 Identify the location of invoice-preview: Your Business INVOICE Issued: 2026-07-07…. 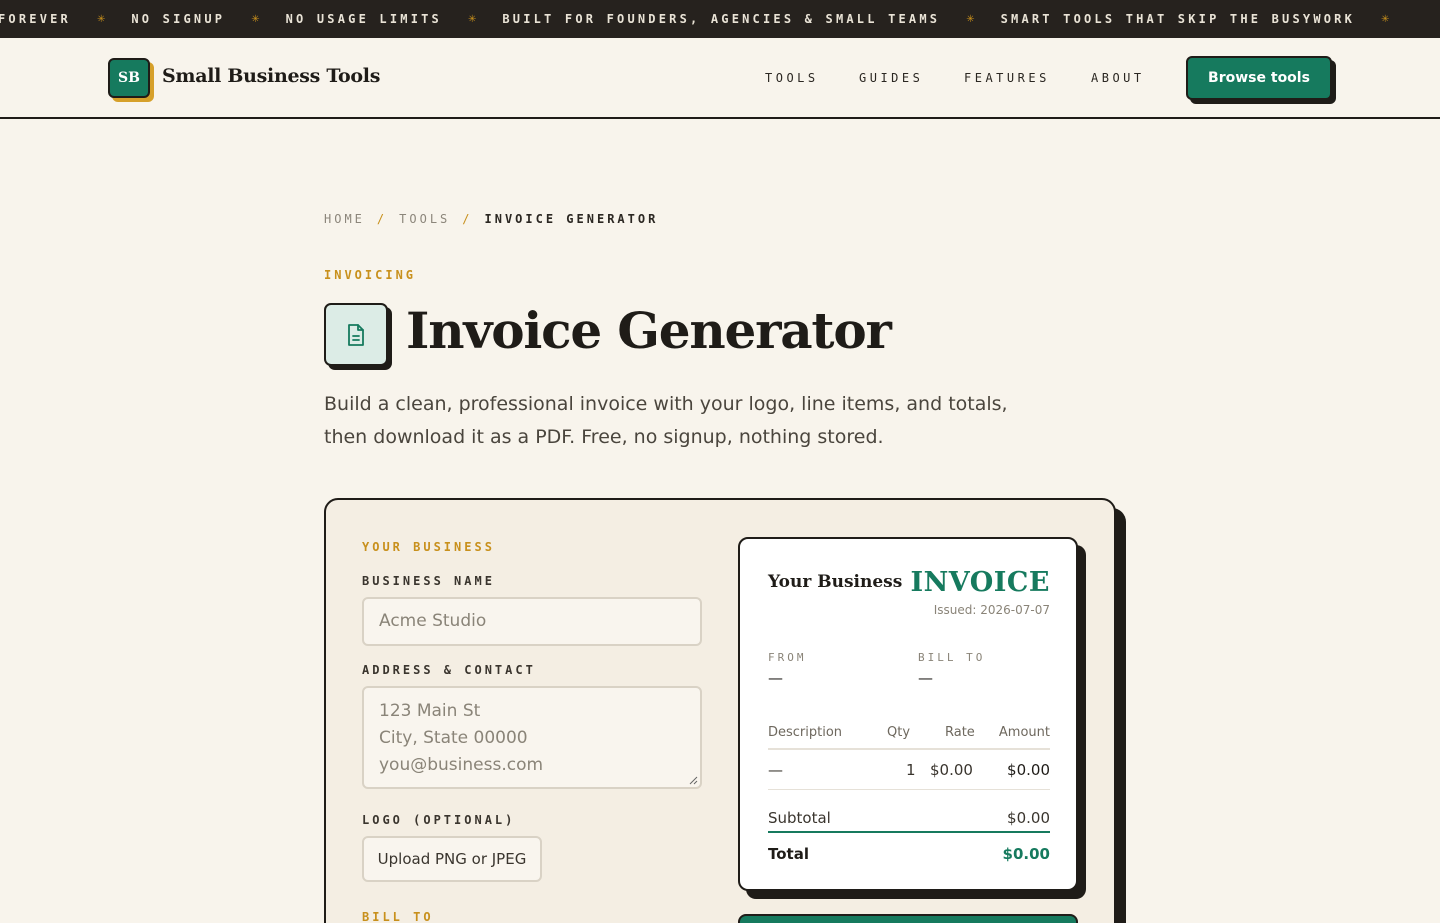
(908, 714).